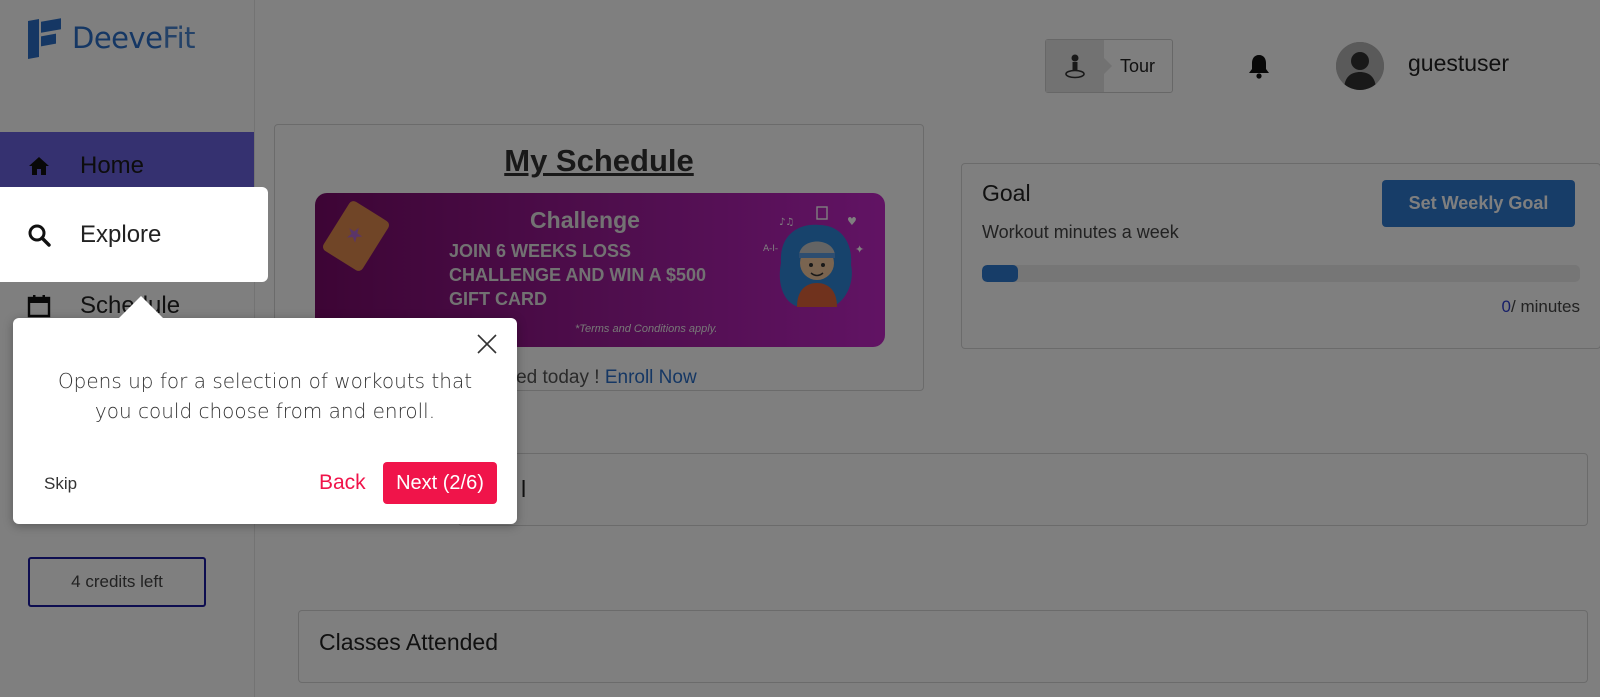 Image resolution: width=1600 pixels, height=697 pixels. I want to click on back-button: Back, so click(342, 483).